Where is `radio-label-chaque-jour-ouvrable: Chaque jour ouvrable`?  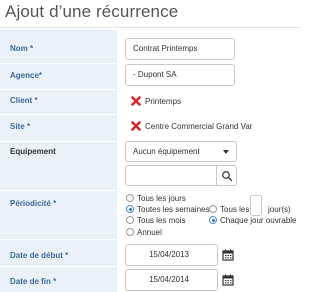 radio-label-chaque-jour-ouvrable: Chaque jour ouvrable is located at coordinates (258, 220).